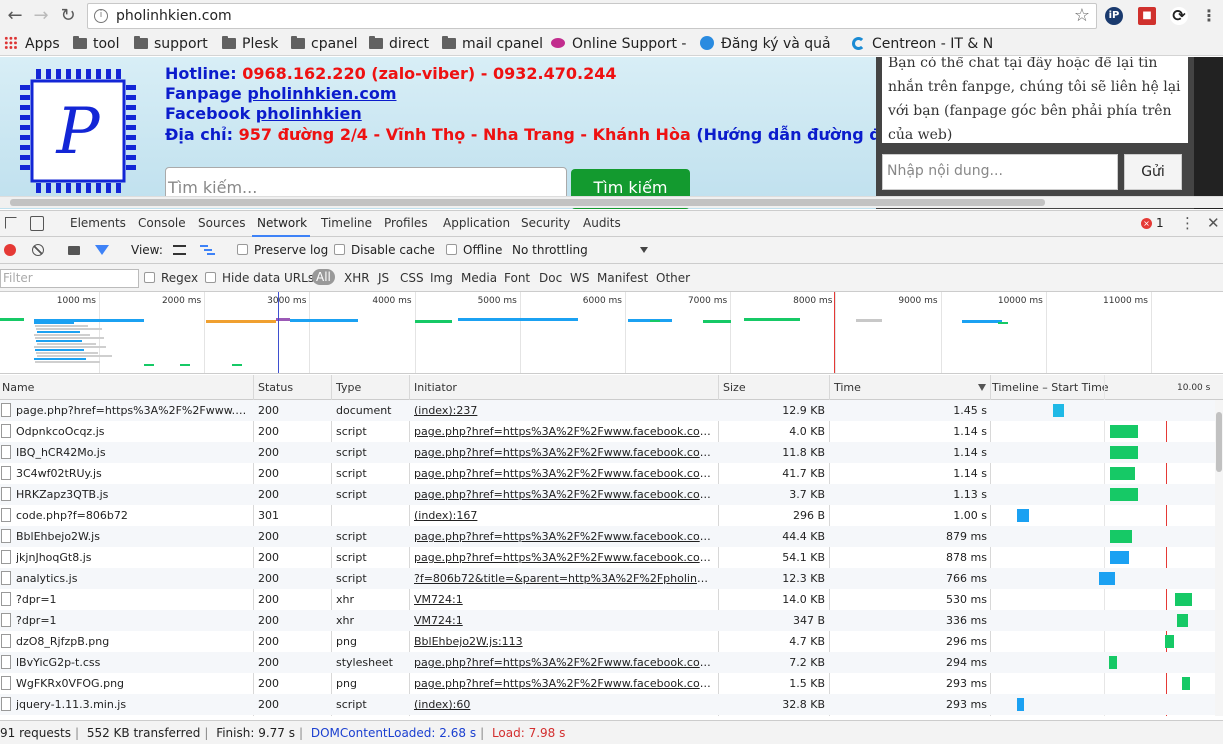 Image resolution: width=1223 pixels, height=744 pixels. What do you see at coordinates (412, 278) in the screenshot?
I see `filter-type-css: CSS` at bounding box center [412, 278].